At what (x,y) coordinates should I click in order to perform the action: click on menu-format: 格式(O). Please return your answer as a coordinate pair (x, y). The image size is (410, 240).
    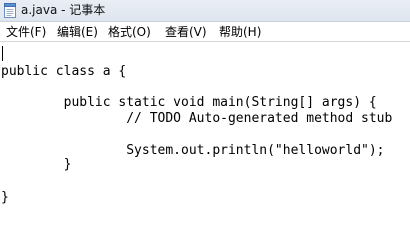
    Looking at the image, I should click on (129, 32).